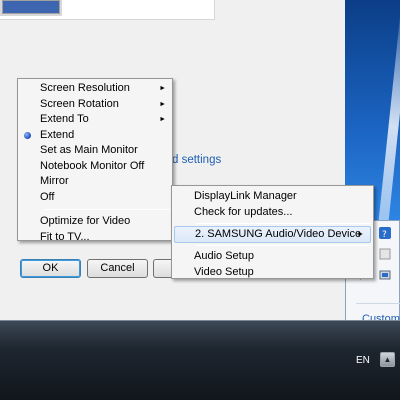  I want to click on menu-item-label: Extend To, so click(64, 119).